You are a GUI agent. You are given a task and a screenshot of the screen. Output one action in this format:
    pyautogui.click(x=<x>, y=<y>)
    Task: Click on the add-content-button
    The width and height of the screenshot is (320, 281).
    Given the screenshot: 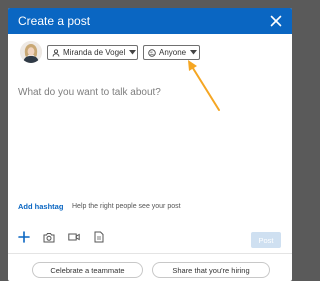 What is the action you would take?
    pyautogui.click(x=24, y=237)
    